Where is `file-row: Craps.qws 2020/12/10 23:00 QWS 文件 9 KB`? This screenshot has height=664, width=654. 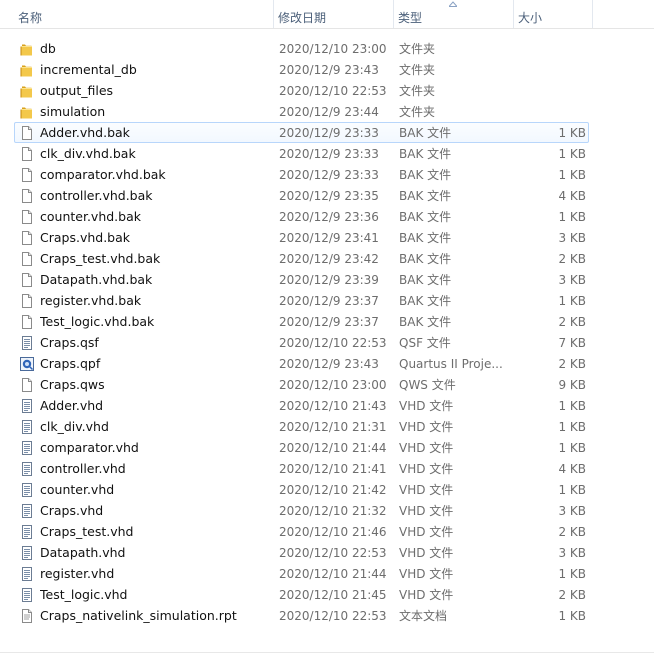 file-row: Craps.qws 2020/12/10 23:00 QWS 文件 9 KB is located at coordinates (301, 384).